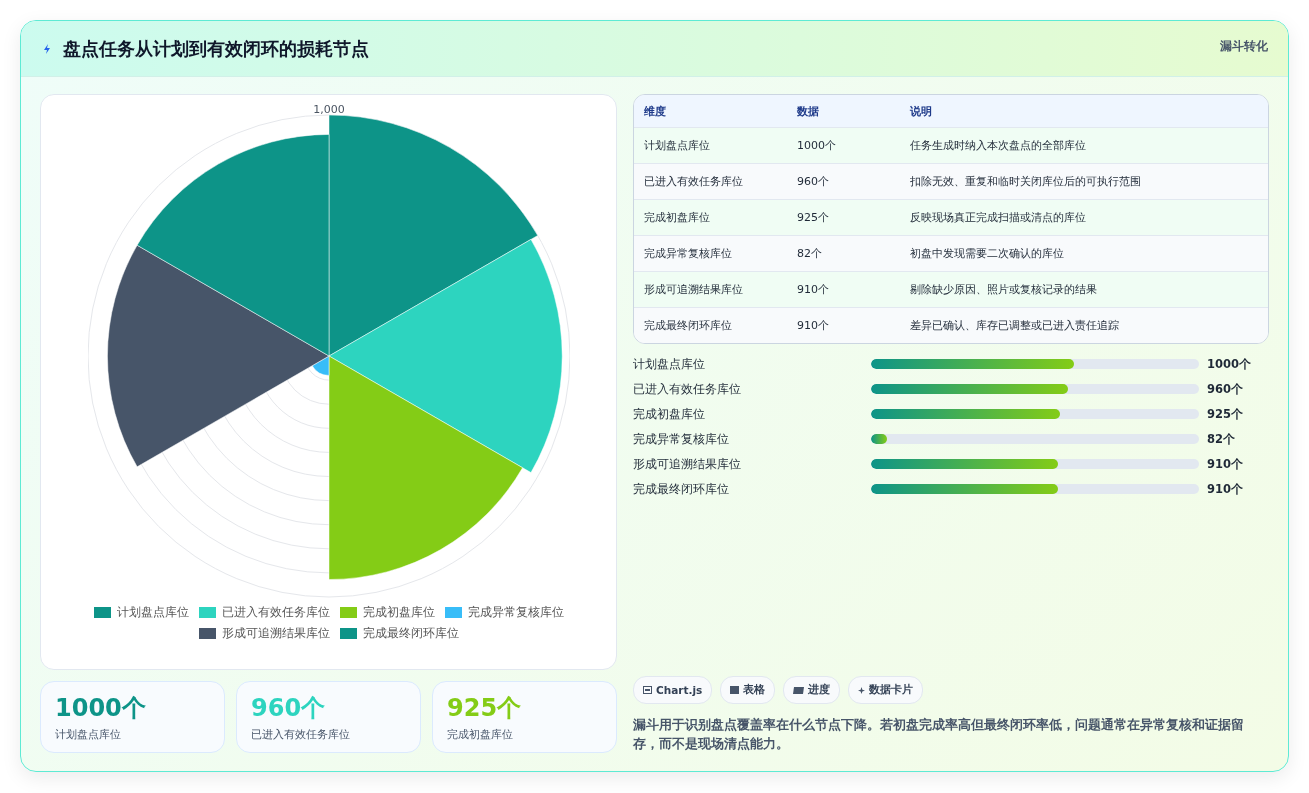 Image resolution: width=1309 pixels, height=793 pixels. I want to click on table-cell-text: 任务生成时纳入本次盘点的全部库位, so click(998, 145).